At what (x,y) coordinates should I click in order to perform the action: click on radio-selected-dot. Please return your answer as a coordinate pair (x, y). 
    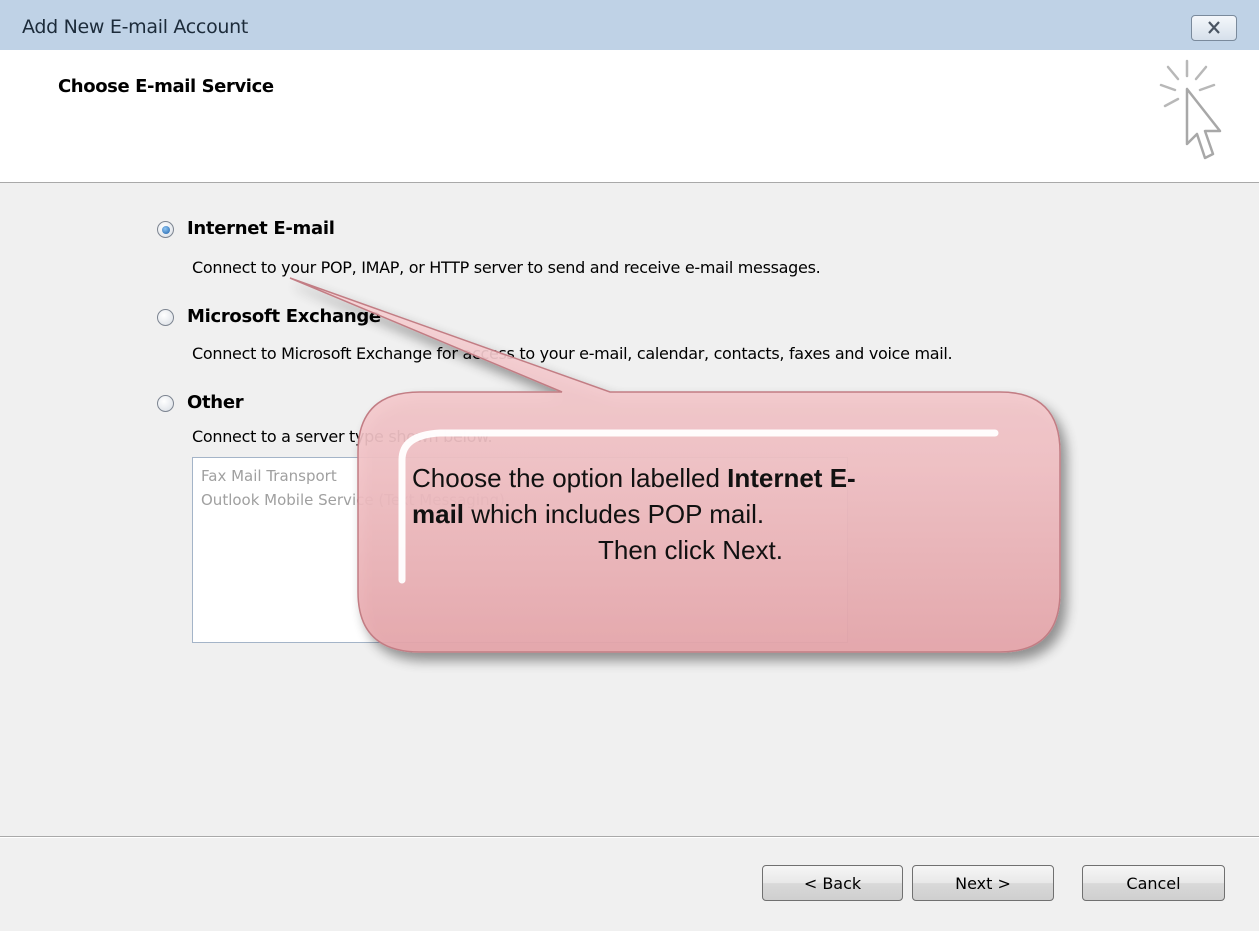
    Looking at the image, I should click on (165, 229).